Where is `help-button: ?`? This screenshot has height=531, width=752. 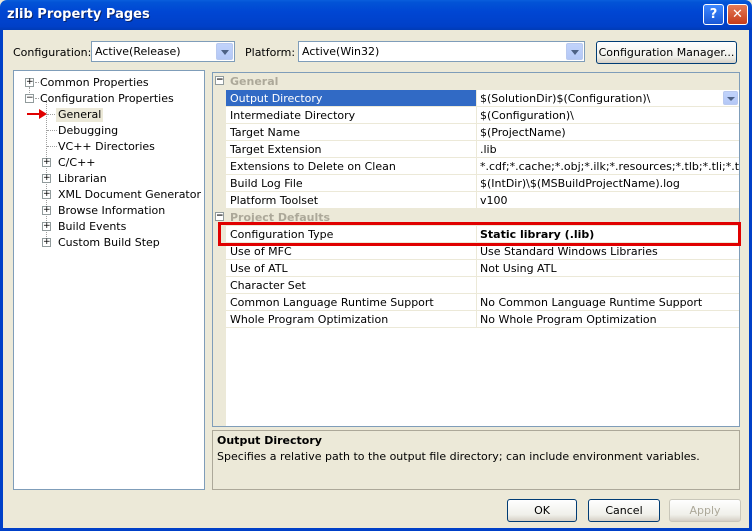 help-button: ? is located at coordinates (713, 14).